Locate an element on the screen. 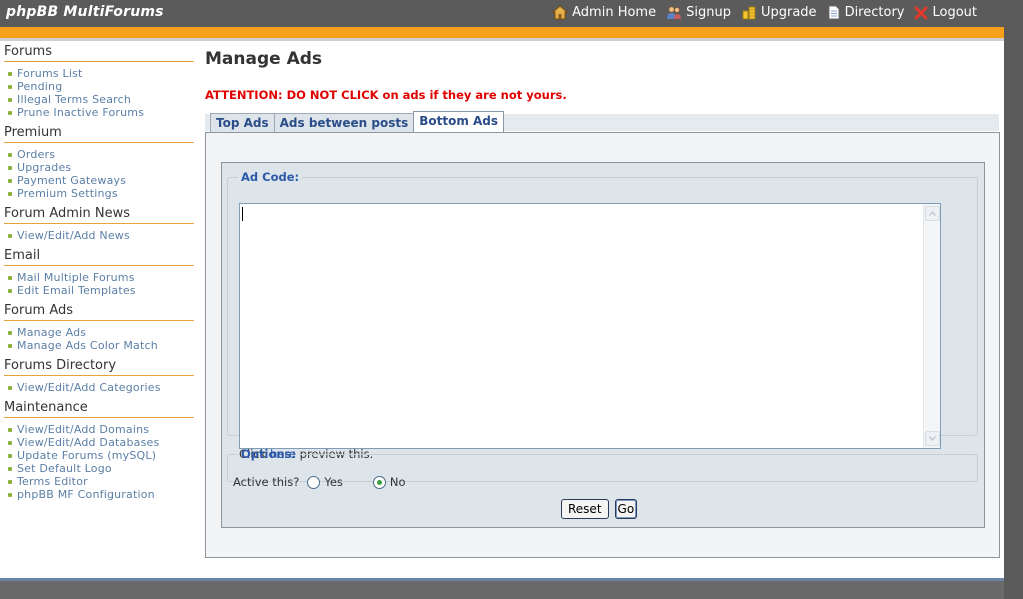 The width and height of the screenshot is (1023, 599). nav-admin-home-label: Admin Home is located at coordinates (614, 12).